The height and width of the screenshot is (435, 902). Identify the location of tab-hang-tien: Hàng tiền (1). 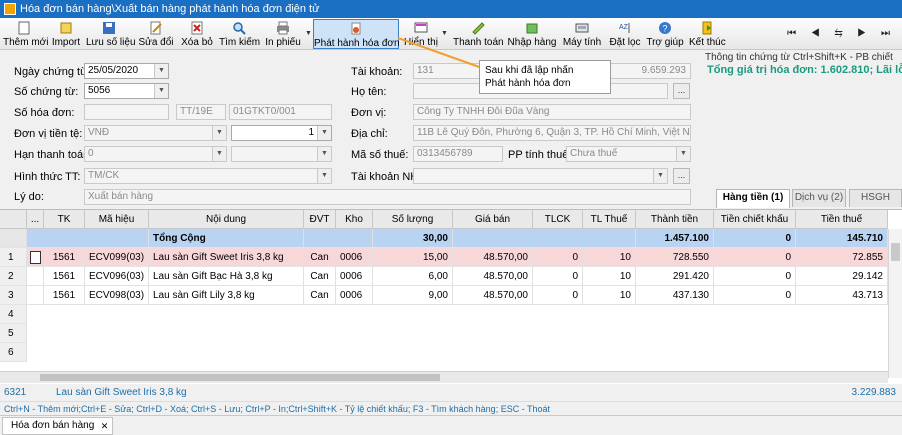
(753, 198).